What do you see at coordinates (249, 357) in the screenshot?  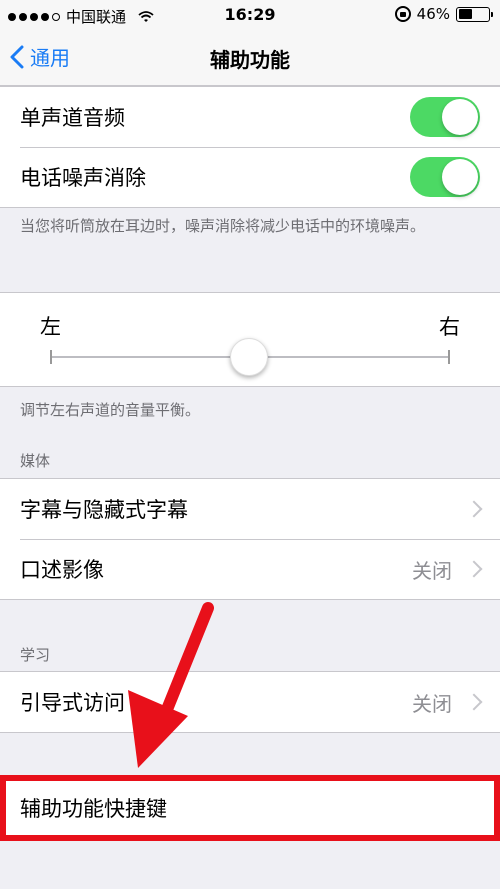 I see `balance-slider-thumb` at bounding box center [249, 357].